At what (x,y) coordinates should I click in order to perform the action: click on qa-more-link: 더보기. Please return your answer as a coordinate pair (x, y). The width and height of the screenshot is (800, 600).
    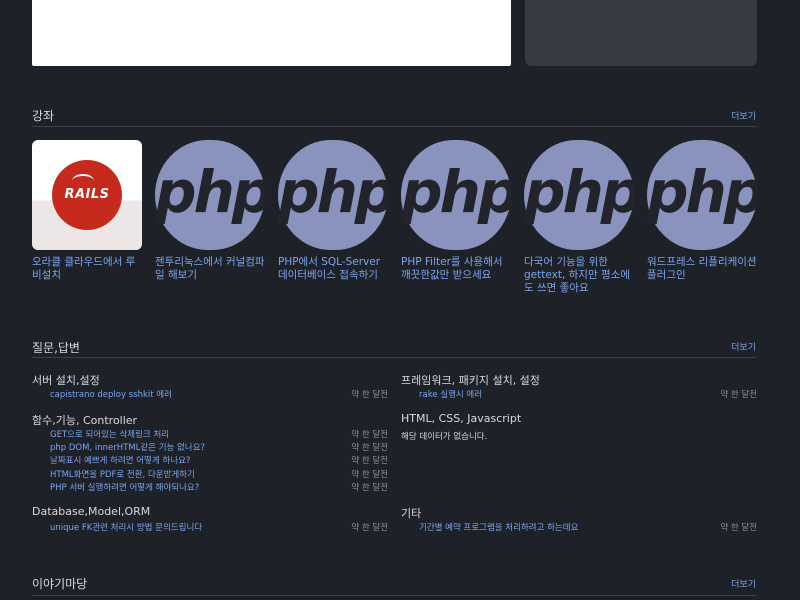
    Looking at the image, I should click on (743, 346).